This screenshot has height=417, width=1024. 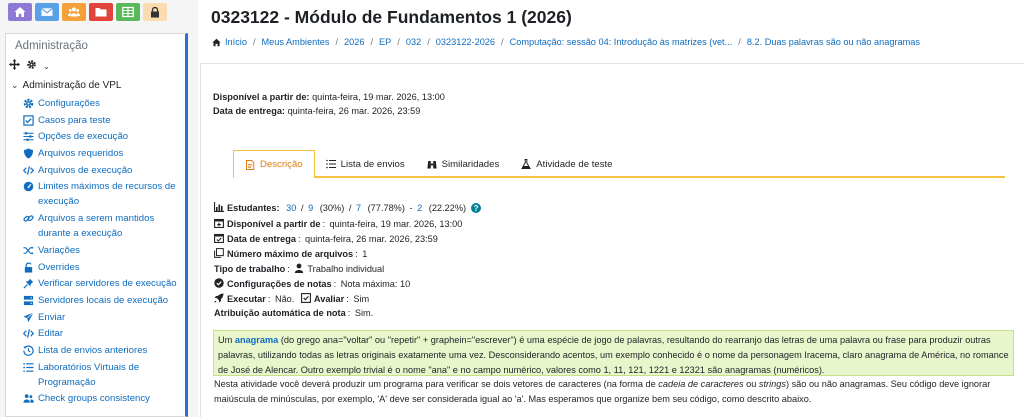 I want to click on list-icon, so click(x=330, y=164).